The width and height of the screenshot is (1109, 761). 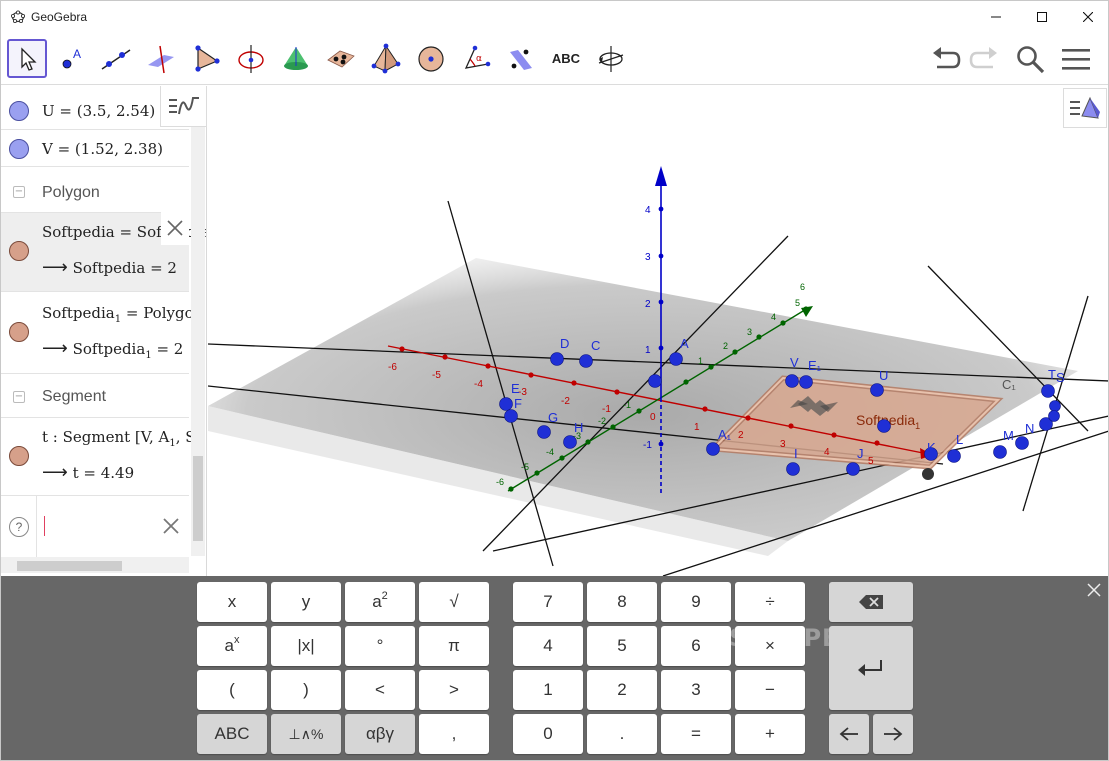 What do you see at coordinates (306, 602) in the screenshot?
I see `key-y: y` at bounding box center [306, 602].